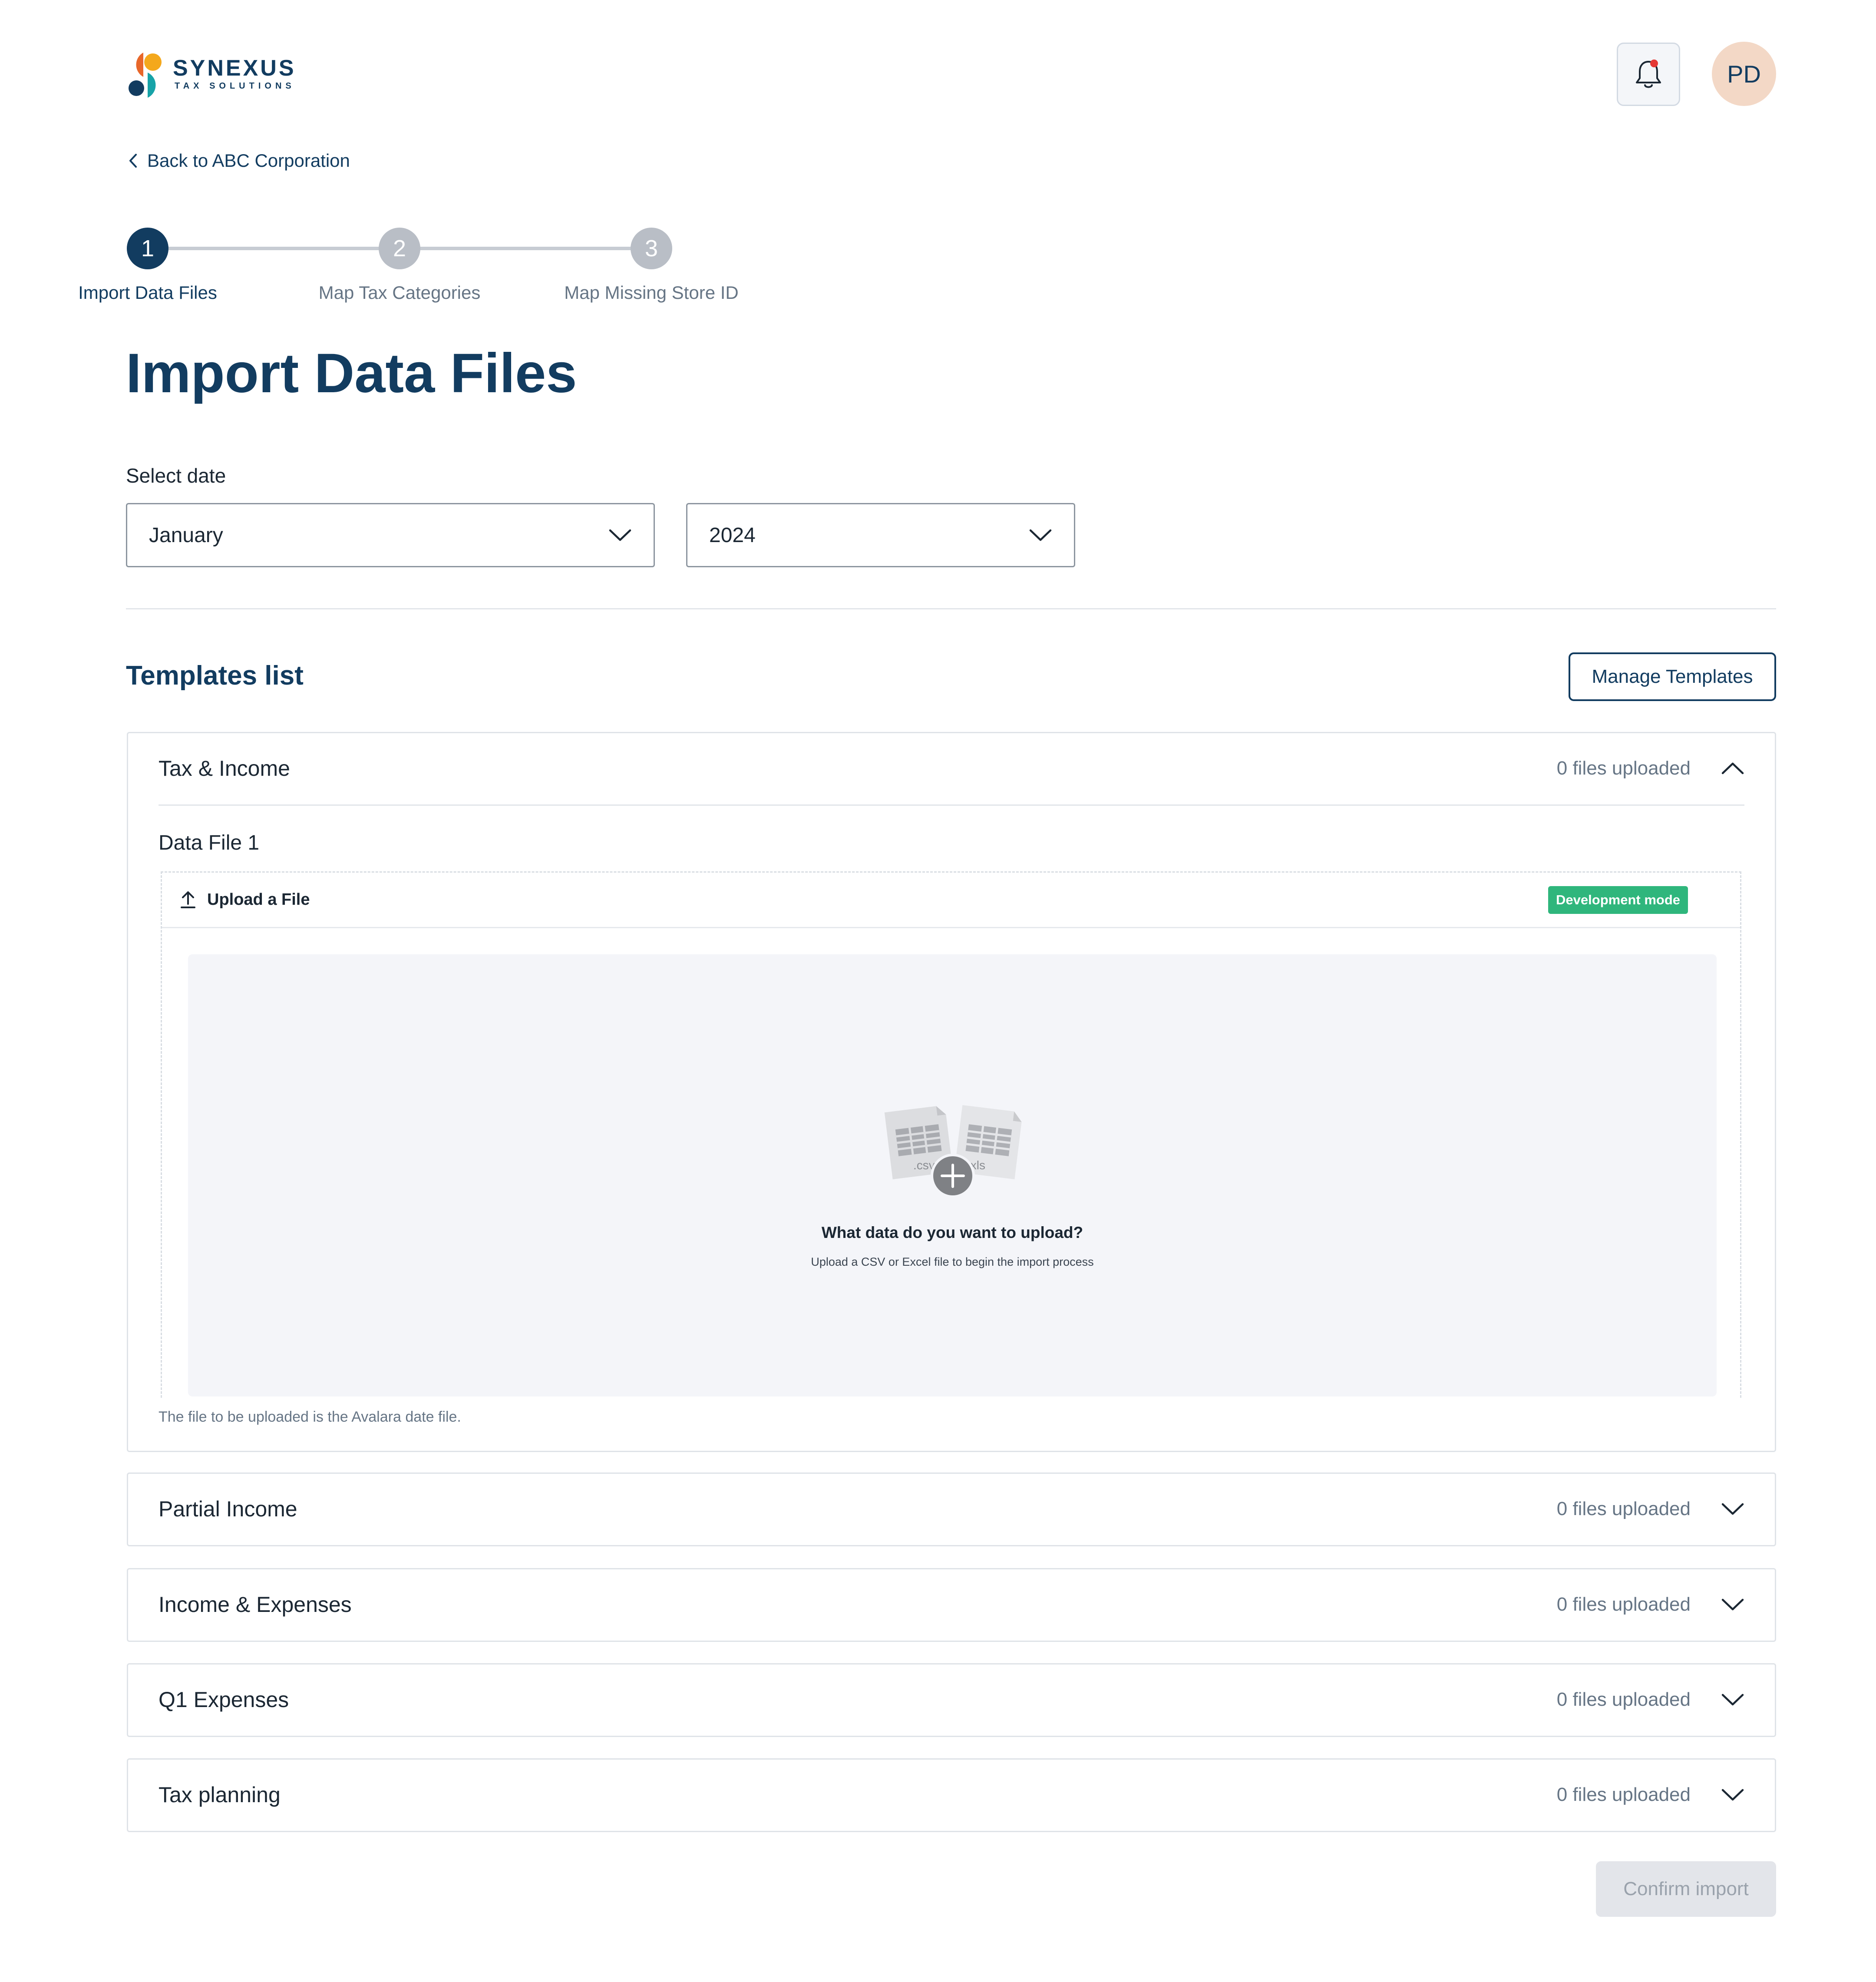  Describe the element at coordinates (1672, 676) in the screenshot. I see `manage-templates-button: Manage Templates` at that location.